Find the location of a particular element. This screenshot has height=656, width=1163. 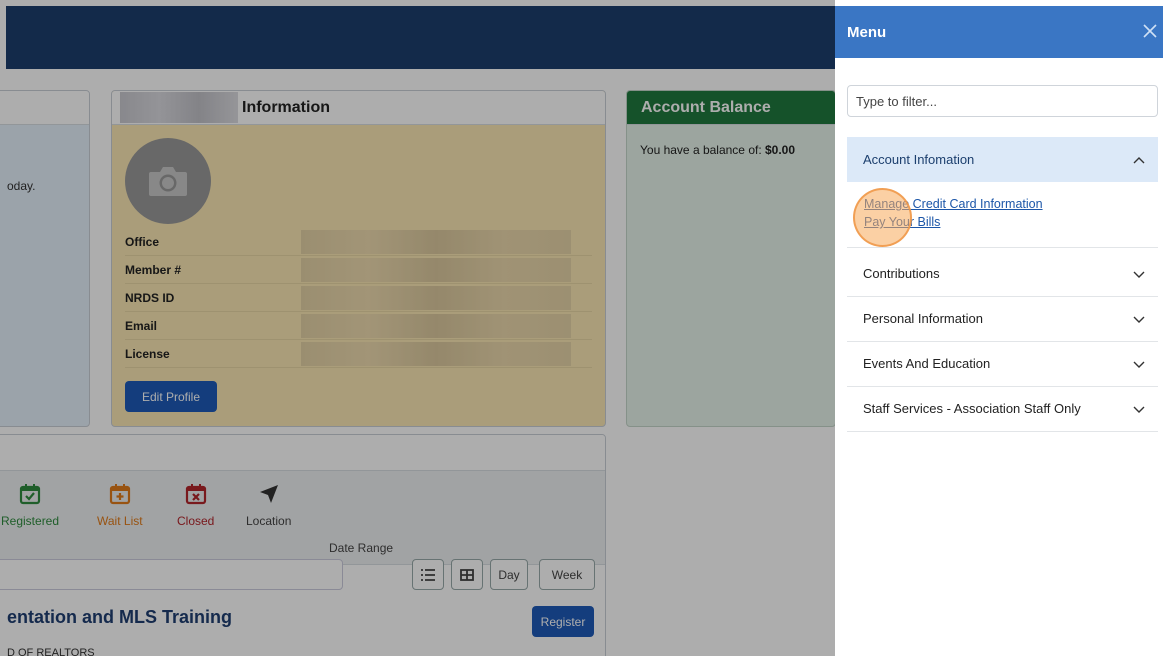

accordion-header-contributions: Contributions is located at coordinates (1002, 273).